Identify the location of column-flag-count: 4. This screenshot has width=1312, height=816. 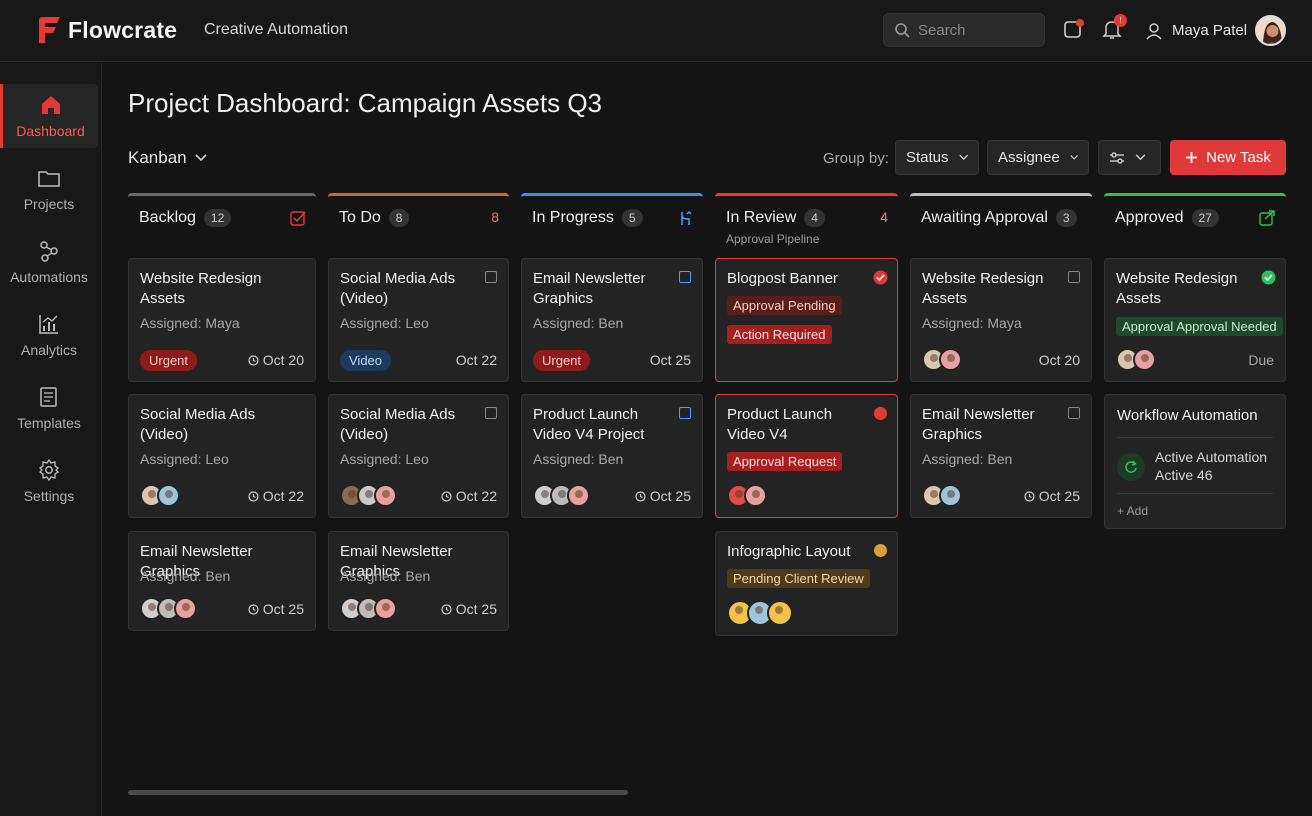
(884, 217).